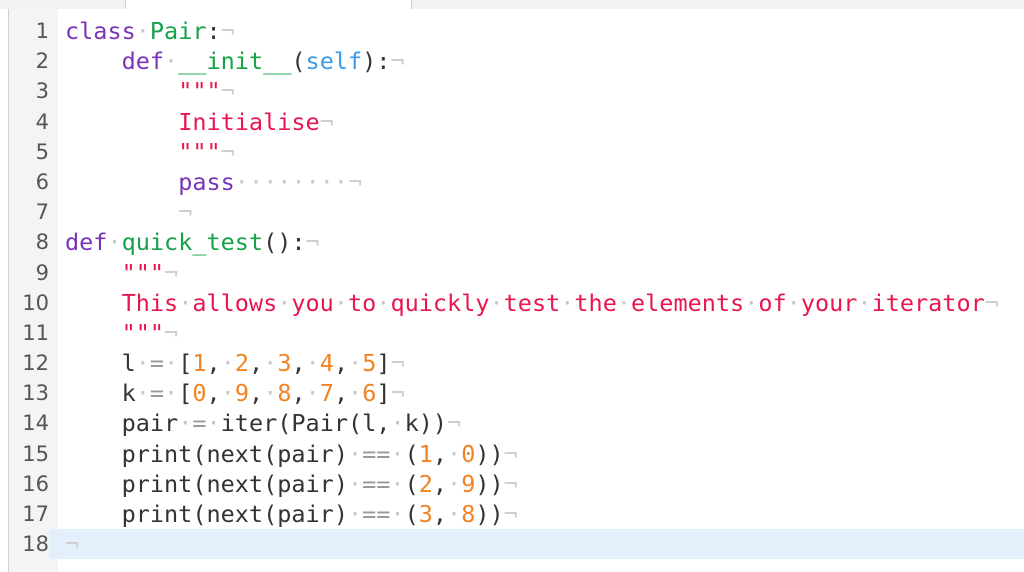 This screenshot has width=1024, height=572. What do you see at coordinates (516, 212) in the screenshot?
I see `code-line: 7 ¬` at bounding box center [516, 212].